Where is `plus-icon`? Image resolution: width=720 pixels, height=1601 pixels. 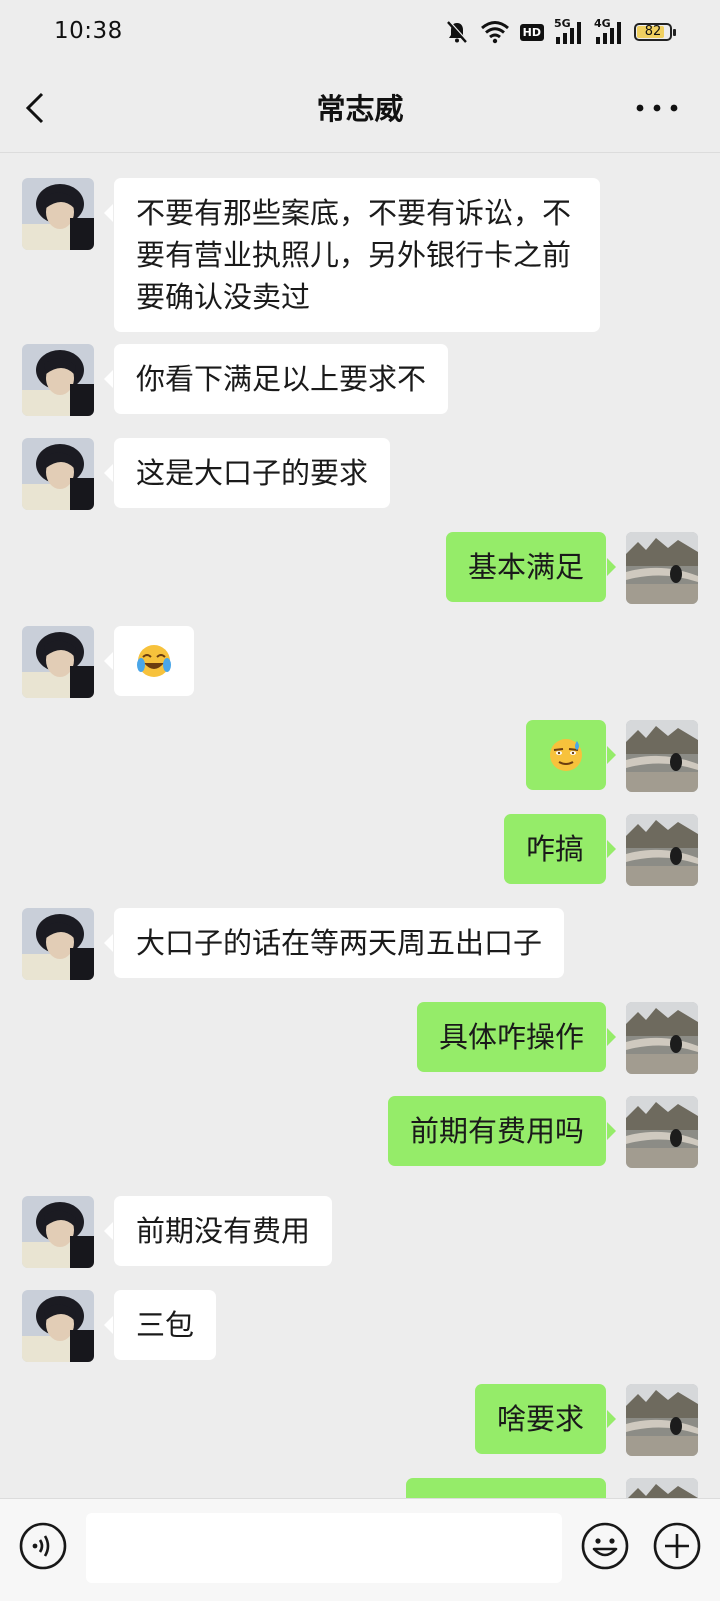 plus-icon is located at coordinates (677, 1546).